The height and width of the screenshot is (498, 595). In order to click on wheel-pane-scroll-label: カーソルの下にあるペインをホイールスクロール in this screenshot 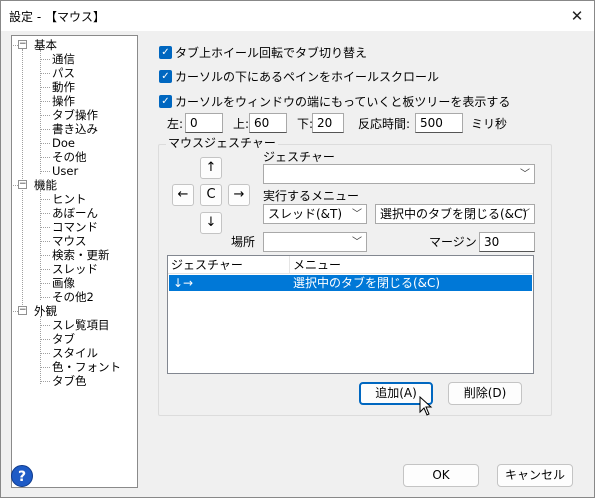, I will do `click(307, 77)`.